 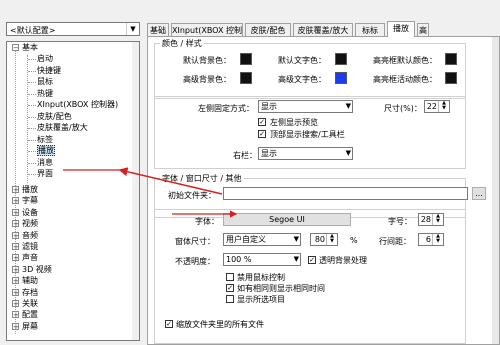 I want to click on tree-item-label: 界面, so click(x=45, y=173).